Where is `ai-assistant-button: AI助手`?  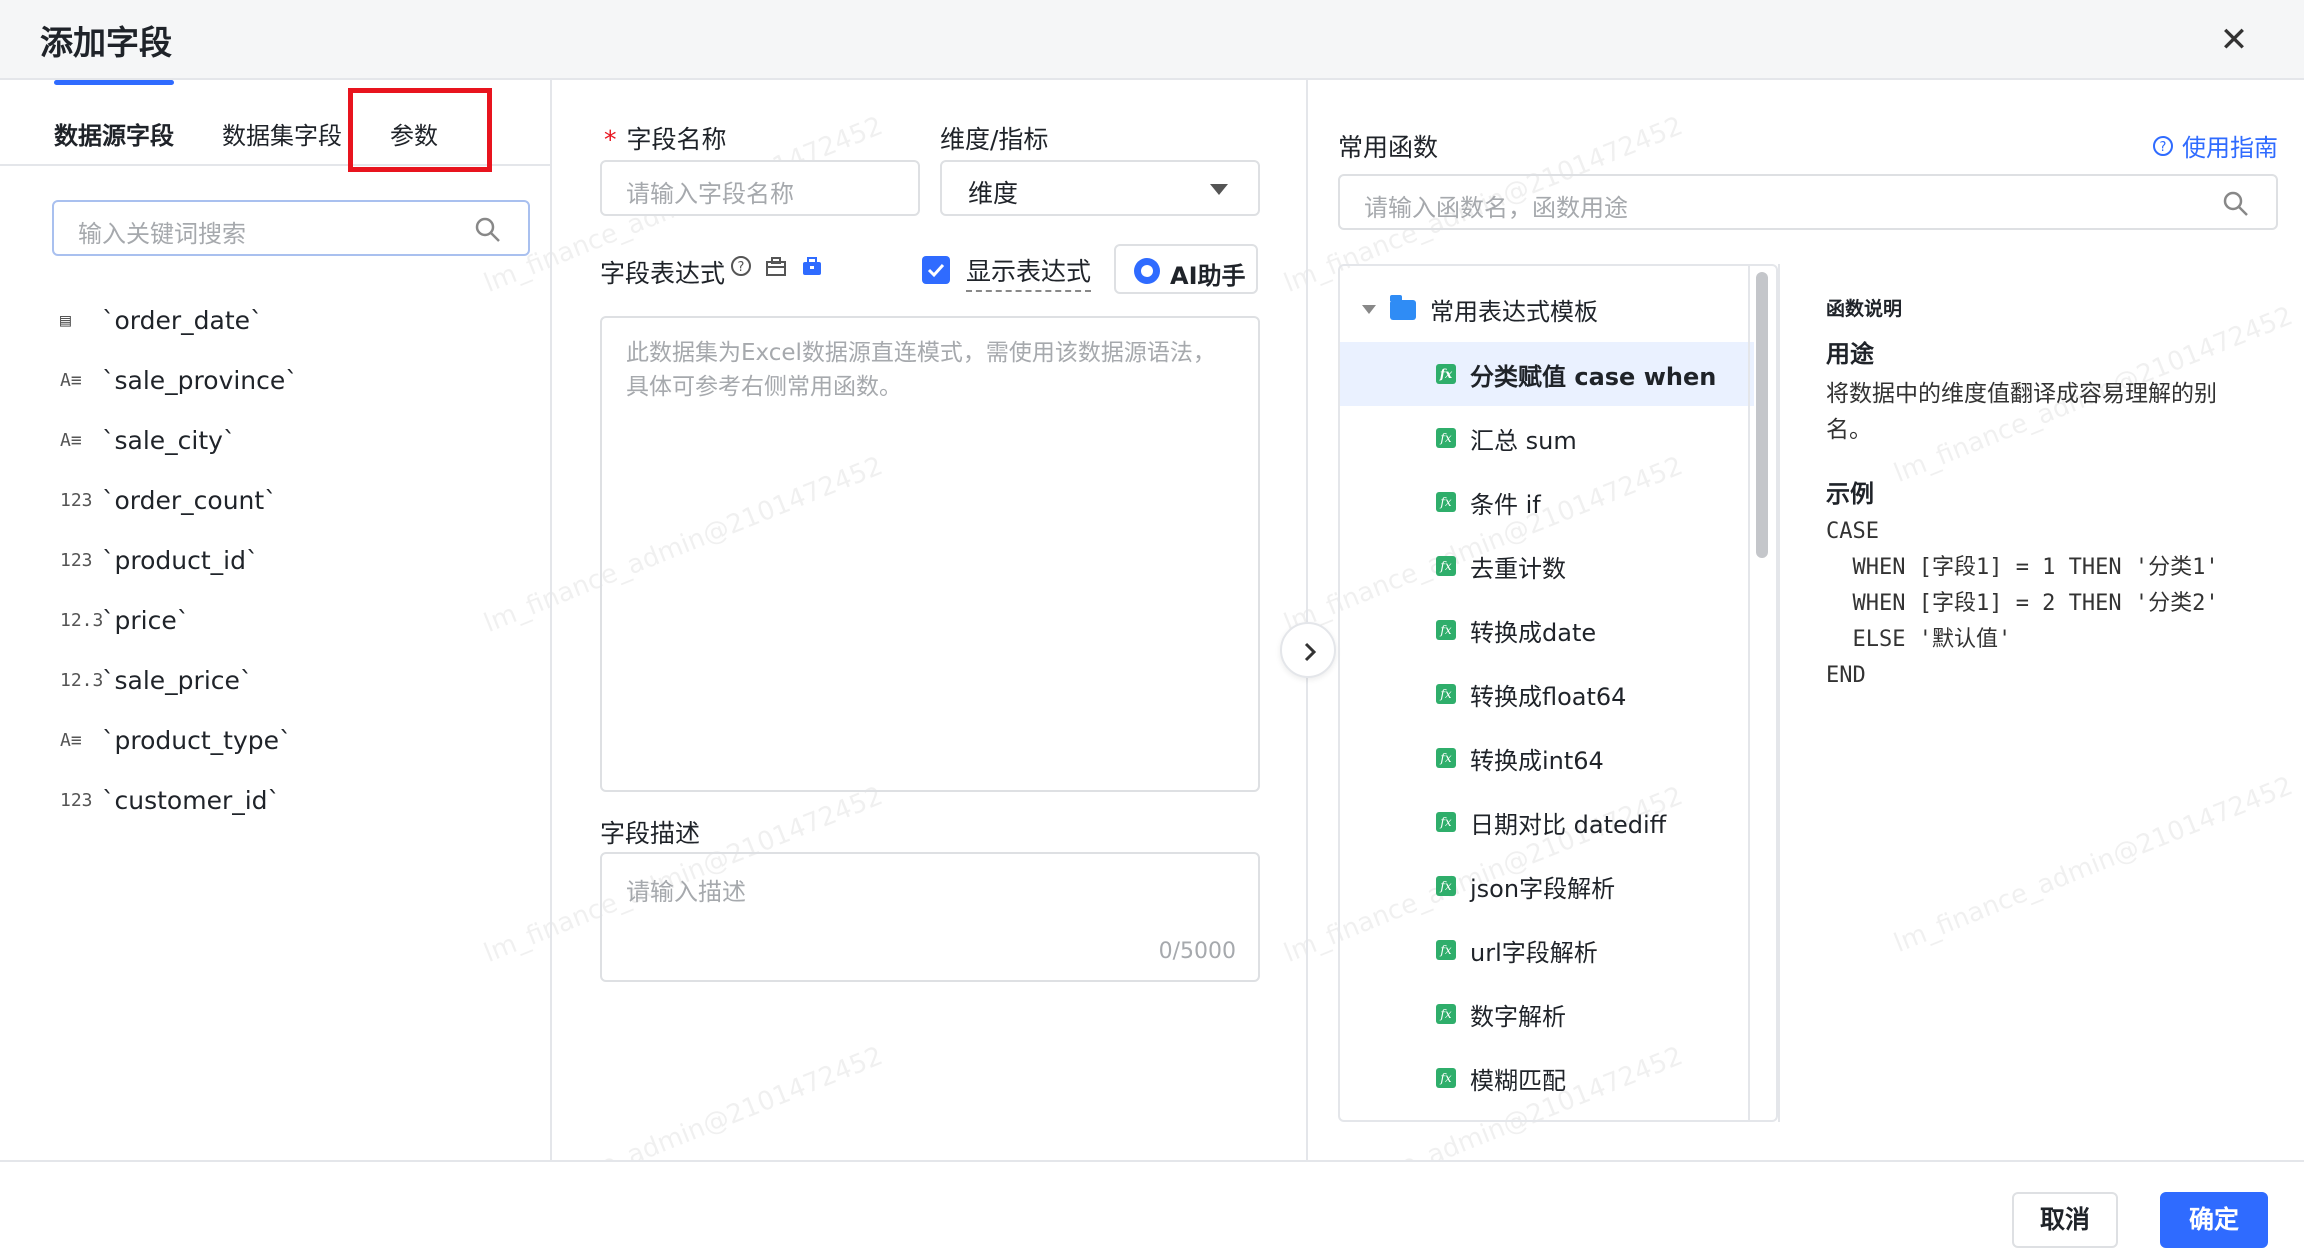
ai-assistant-button: AI助手 is located at coordinates (1186, 269).